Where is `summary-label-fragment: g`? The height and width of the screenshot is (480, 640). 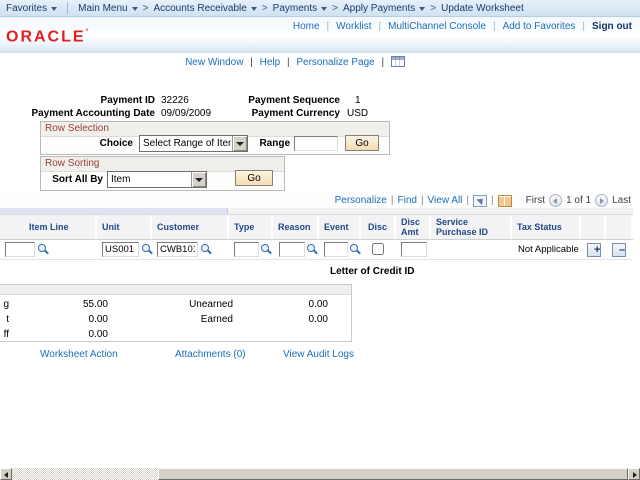
summary-label-fragment: g is located at coordinates (6, 304).